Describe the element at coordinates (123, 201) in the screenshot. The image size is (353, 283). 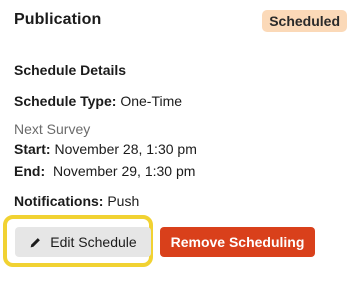
I see `notifications-value: Push` at that location.